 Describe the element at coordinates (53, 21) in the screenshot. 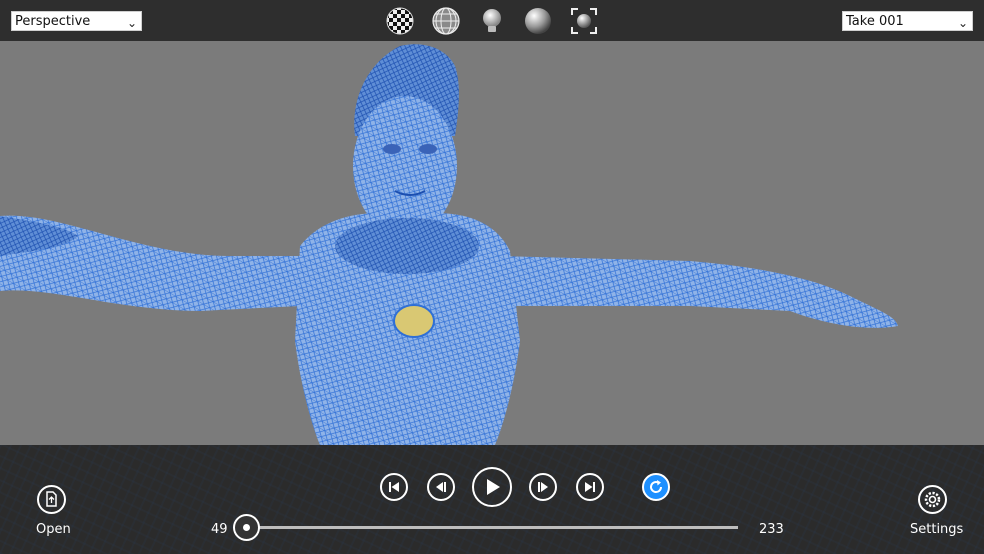

I see `view-mode-value: Perspective` at that location.